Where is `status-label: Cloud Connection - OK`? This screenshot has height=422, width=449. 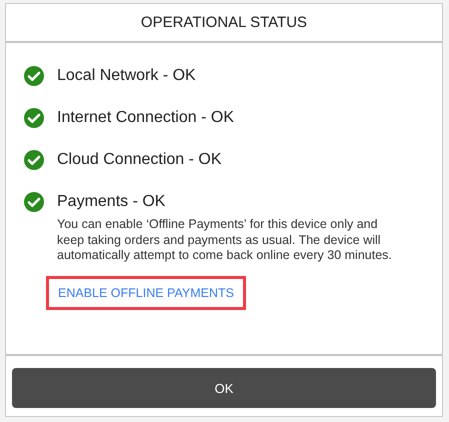 status-label: Cloud Connection - OK is located at coordinates (139, 160).